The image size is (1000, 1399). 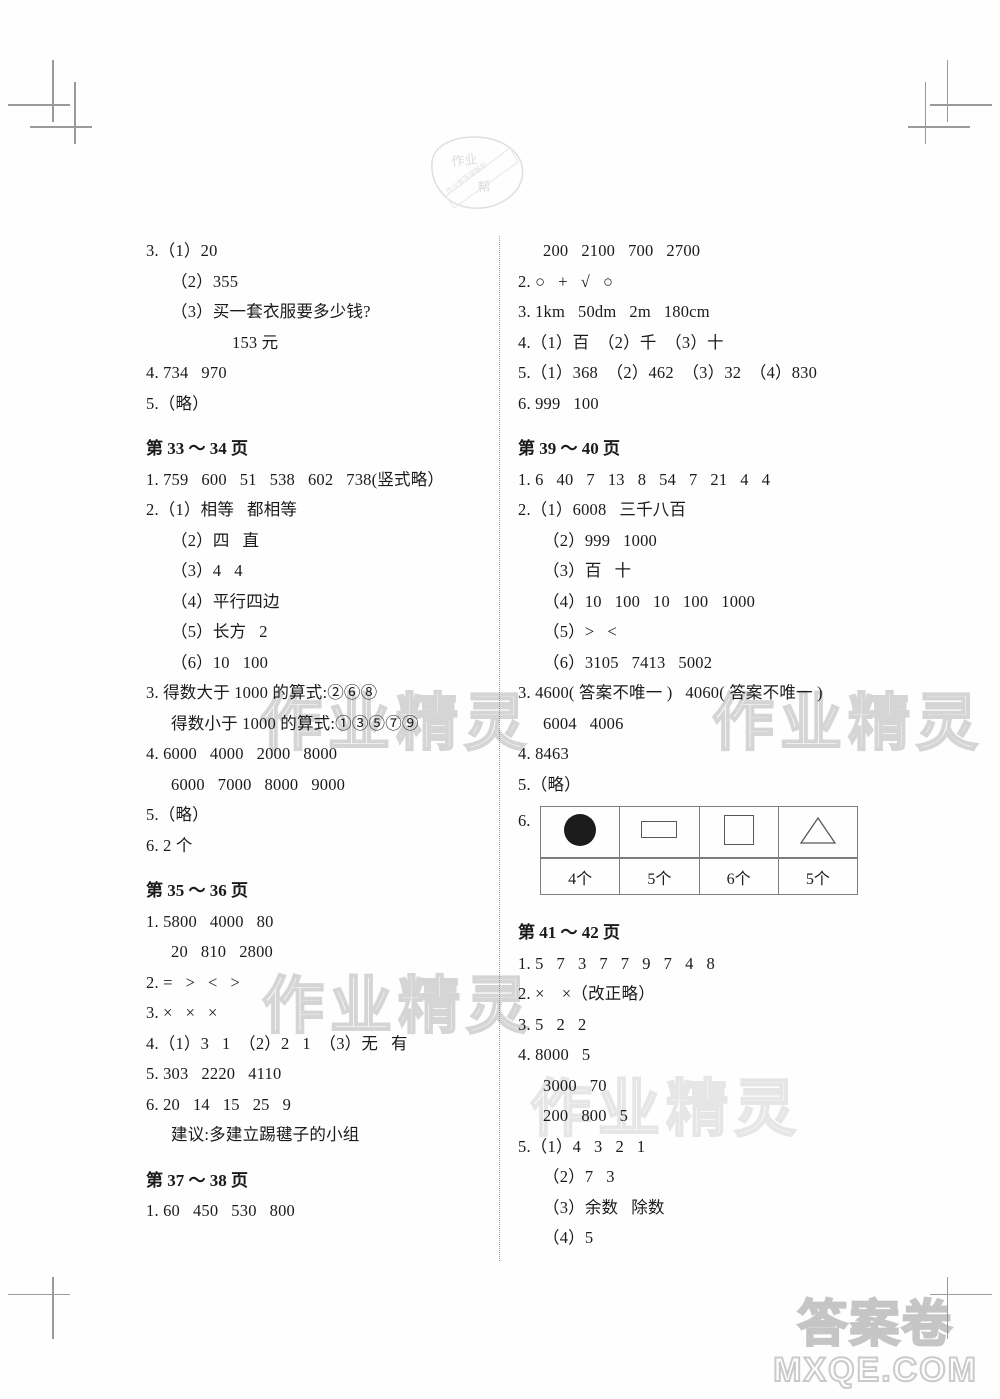 I want to click on table-row, so click(x=699, y=832).